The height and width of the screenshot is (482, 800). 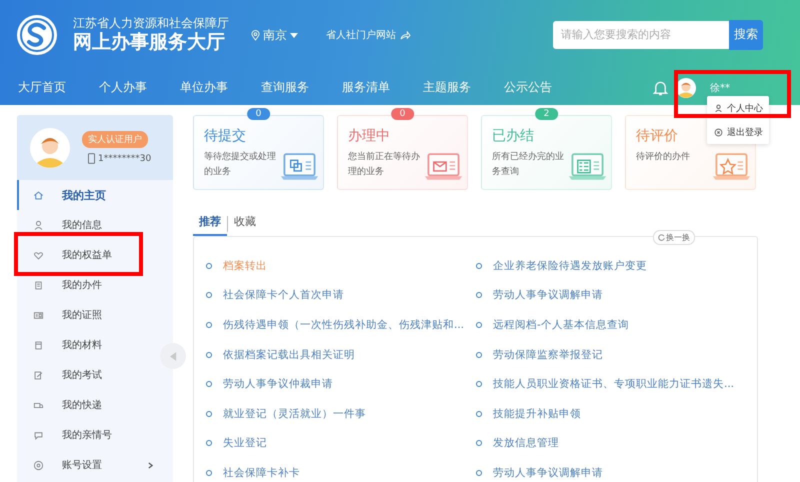 I want to click on edit-icon, so click(x=38, y=375).